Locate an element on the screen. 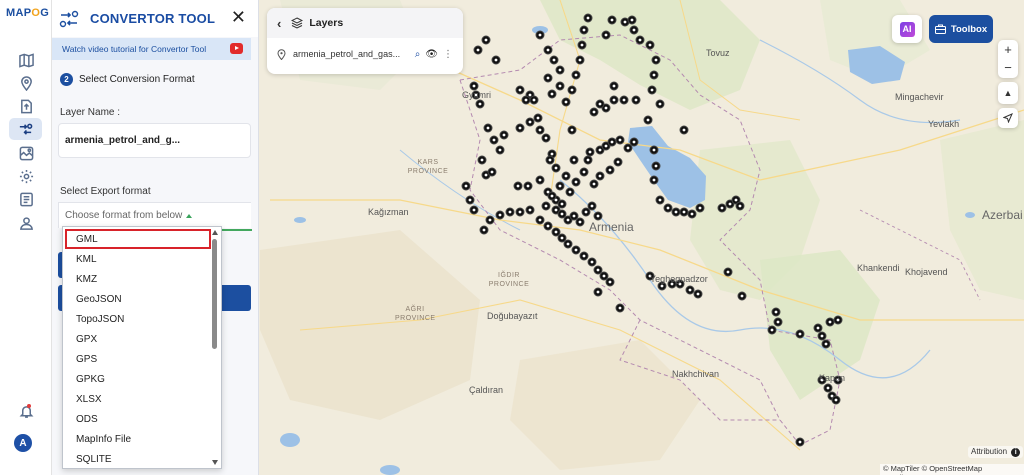 This screenshot has height=475, width=1024. format-option: GPKG is located at coordinates (142, 379).